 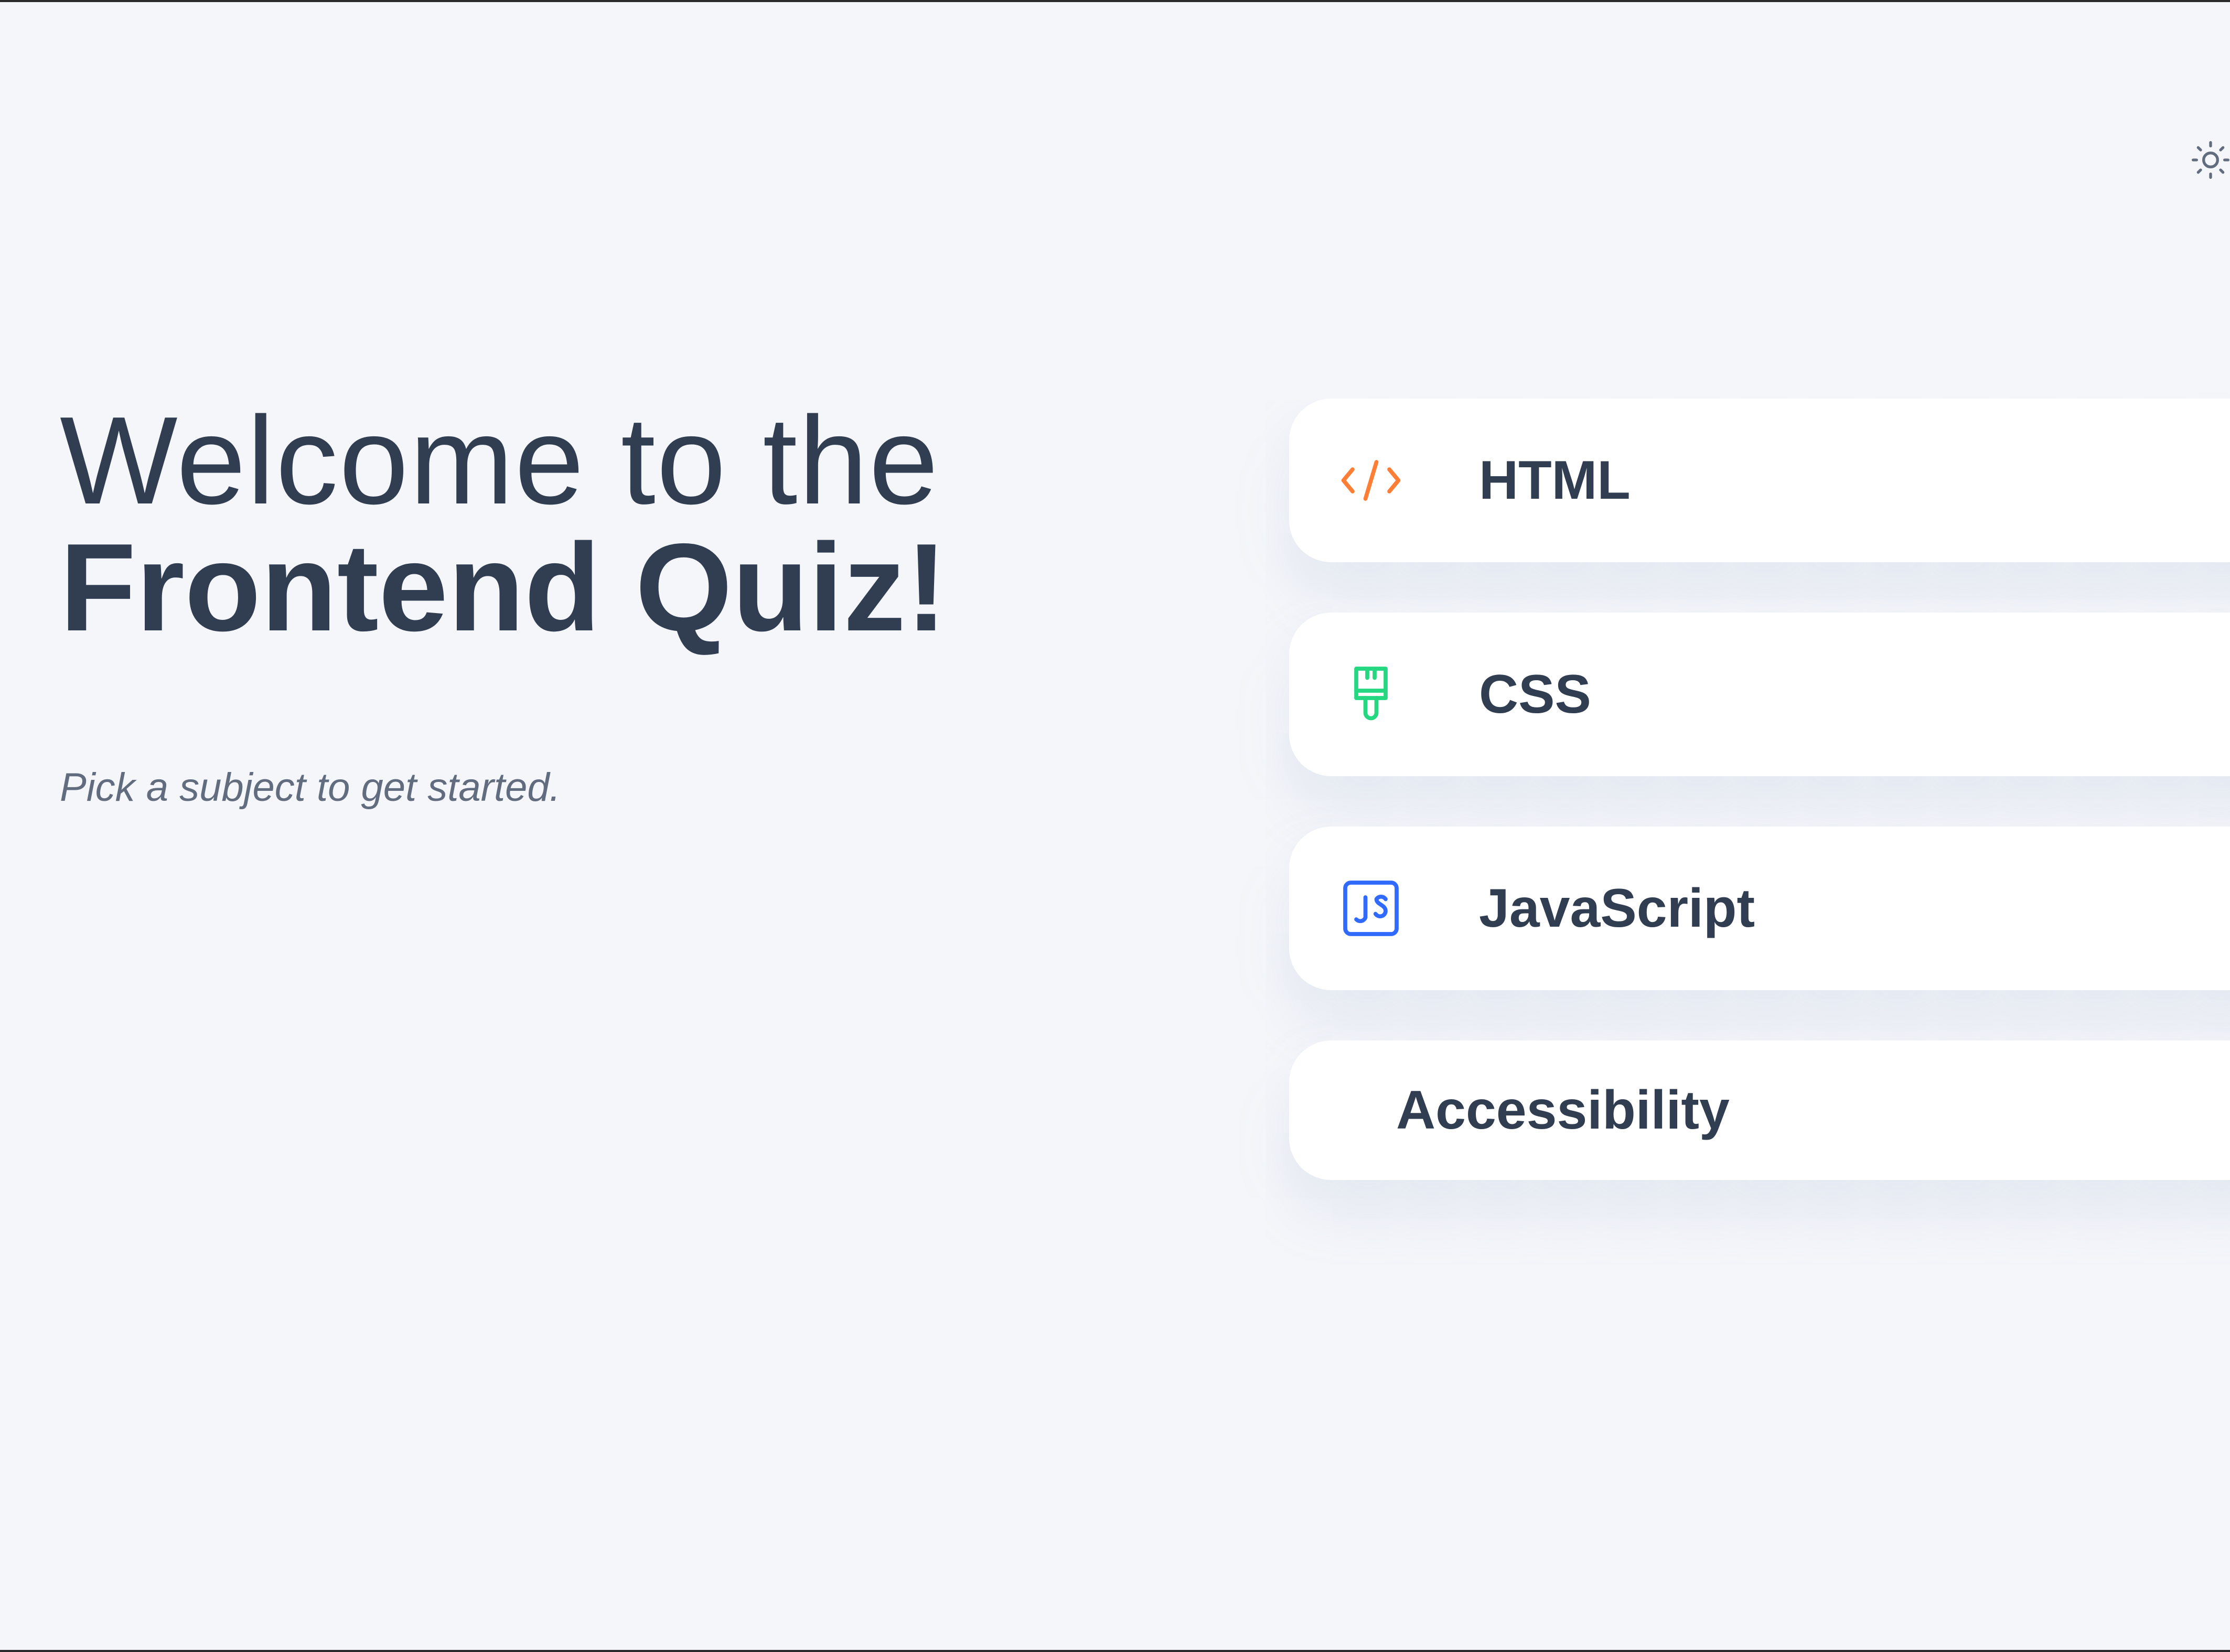 I want to click on subject-label: CSS, so click(x=1535, y=694).